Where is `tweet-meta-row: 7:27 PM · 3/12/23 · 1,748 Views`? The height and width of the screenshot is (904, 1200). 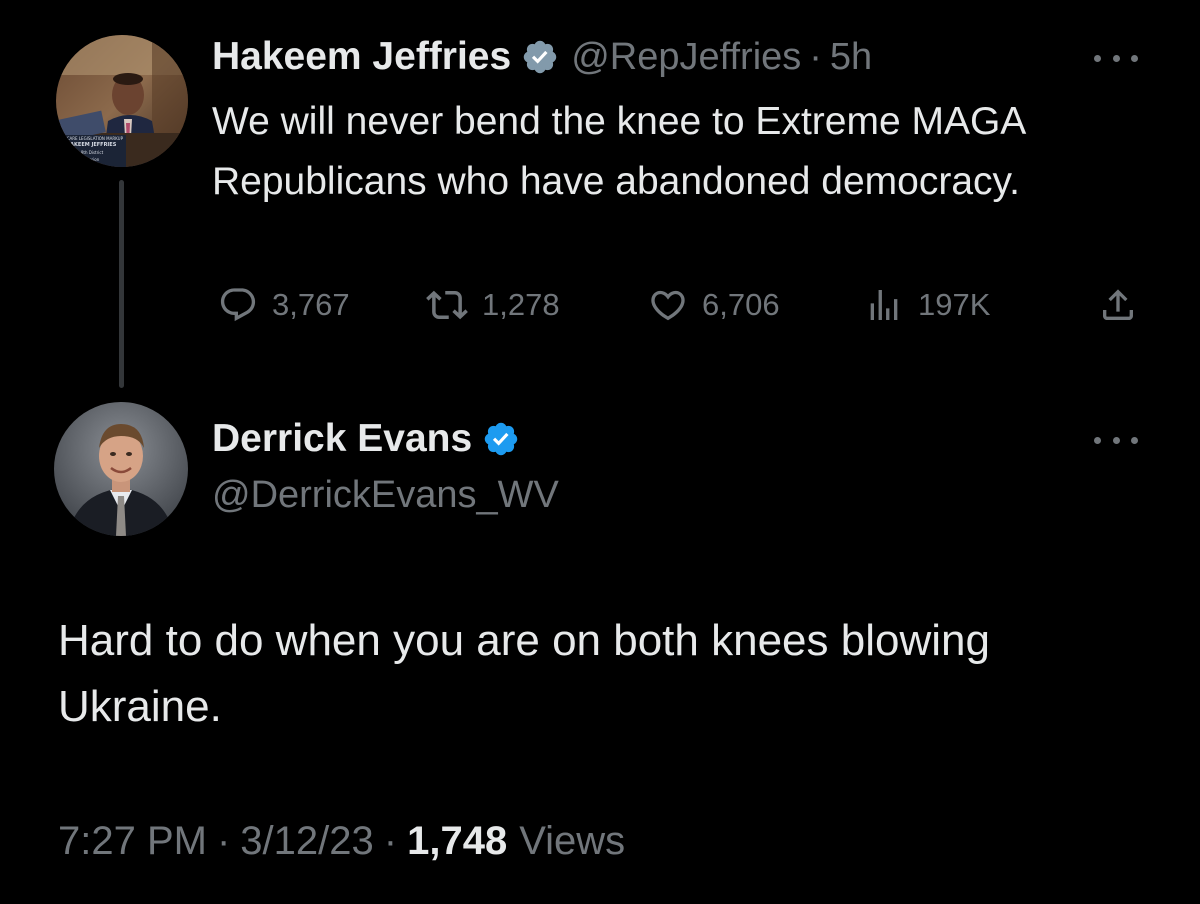
tweet-meta-row: 7:27 PM · 3/12/23 · 1,748 Views is located at coordinates (341, 841).